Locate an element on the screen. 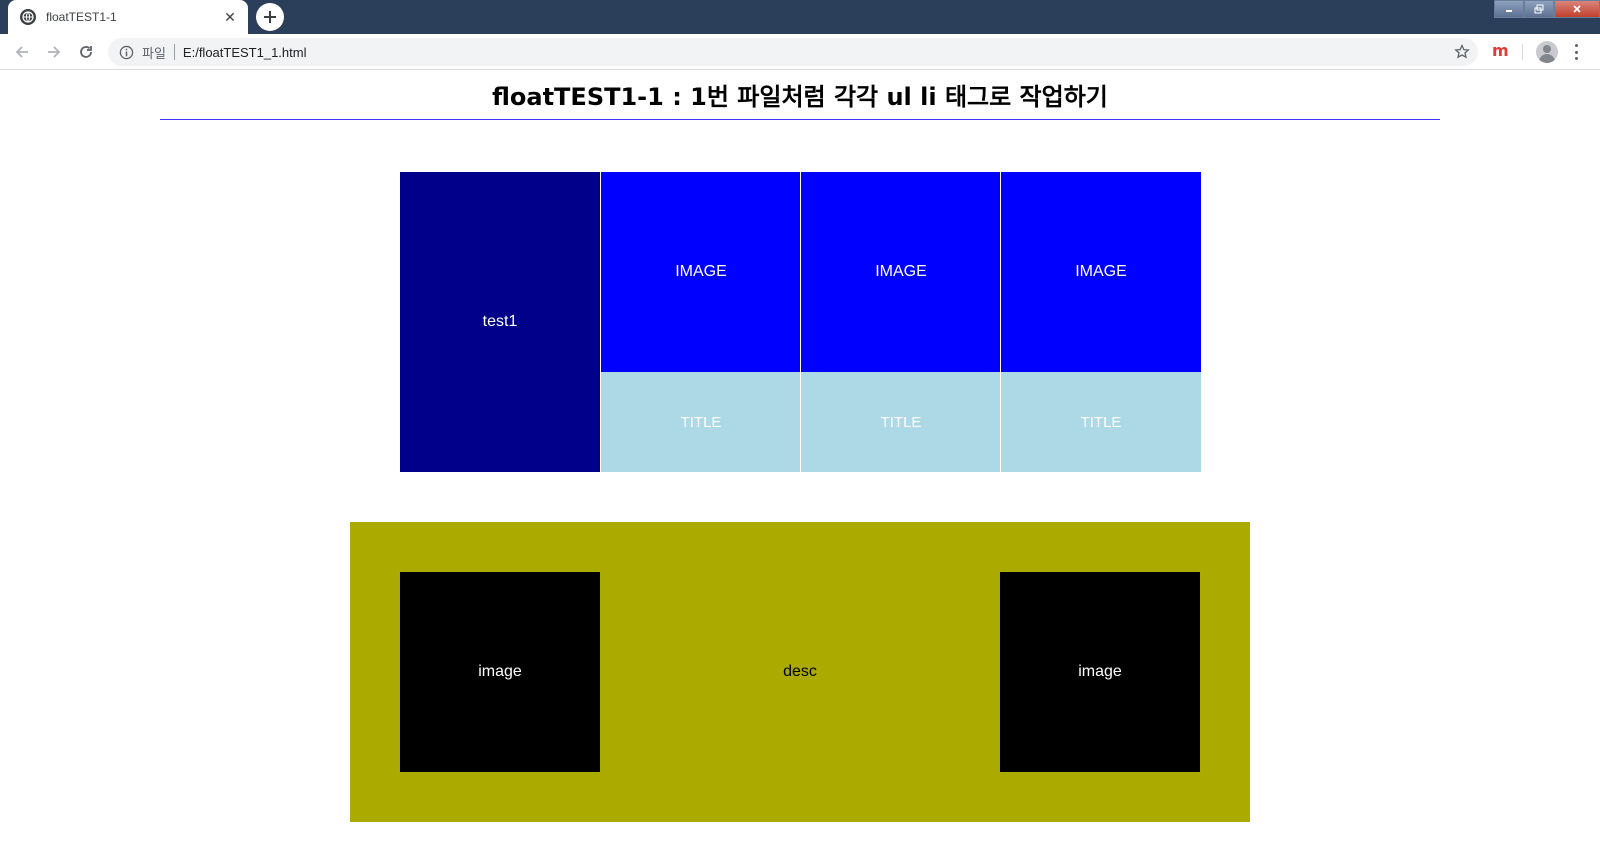 The width and height of the screenshot is (1600, 860). restore-button is located at coordinates (1539, 9).